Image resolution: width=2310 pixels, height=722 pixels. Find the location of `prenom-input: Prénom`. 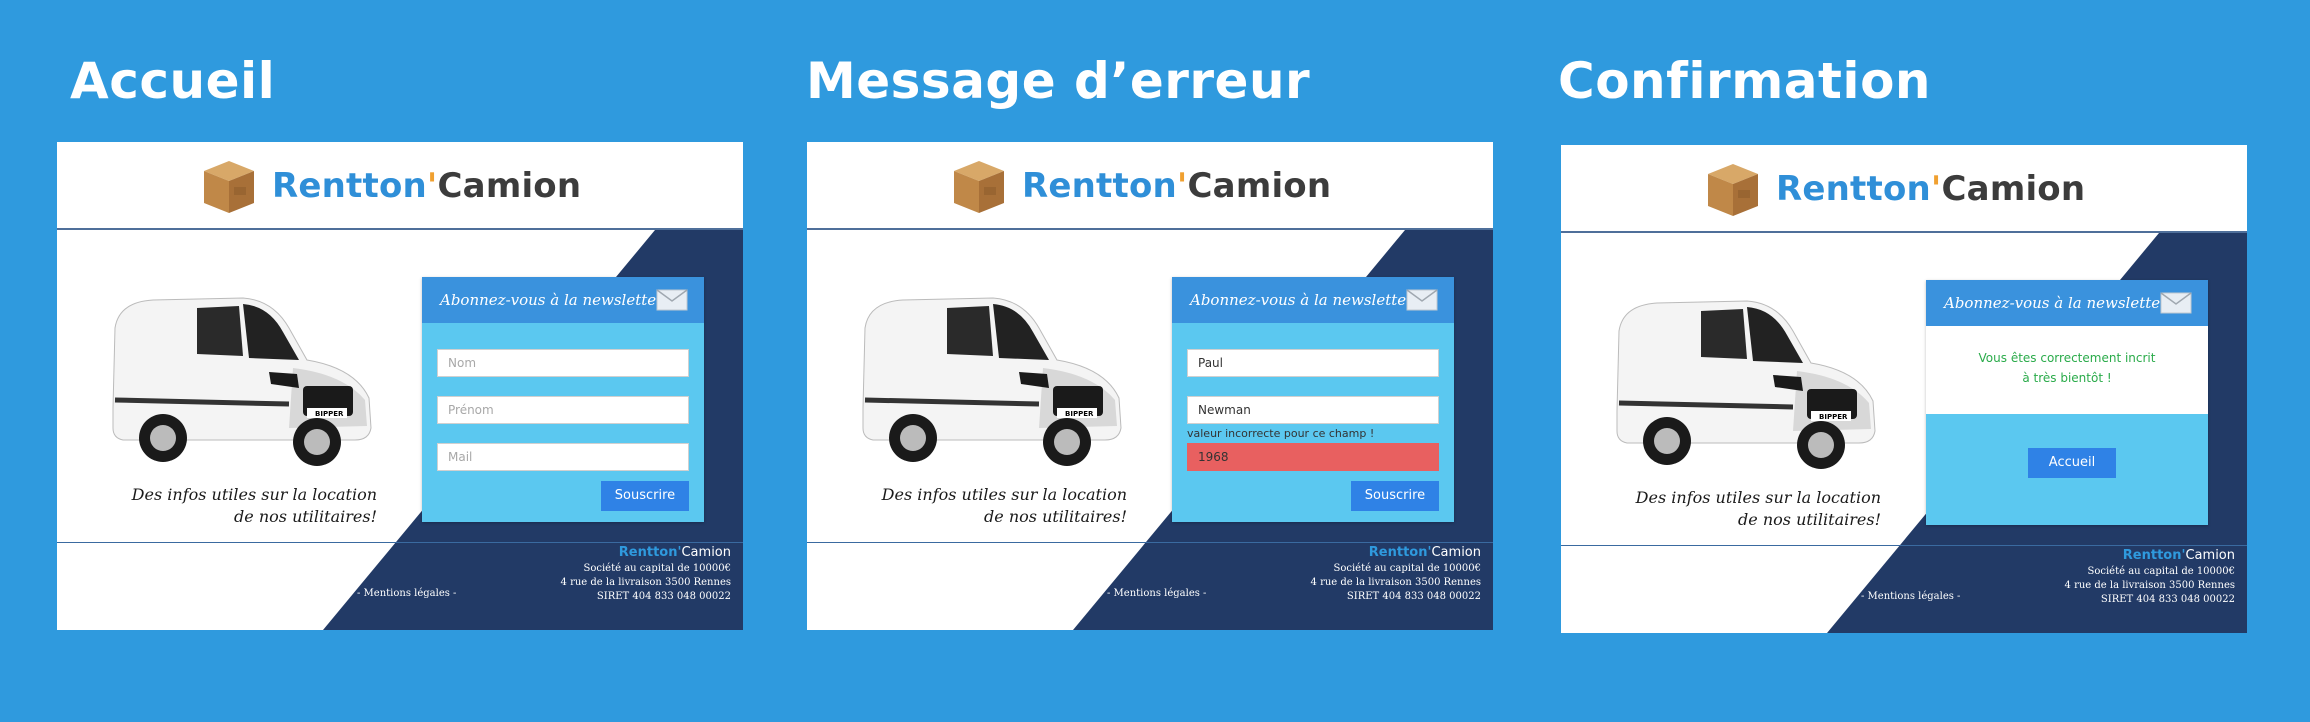

prenom-input: Prénom is located at coordinates (563, 410).